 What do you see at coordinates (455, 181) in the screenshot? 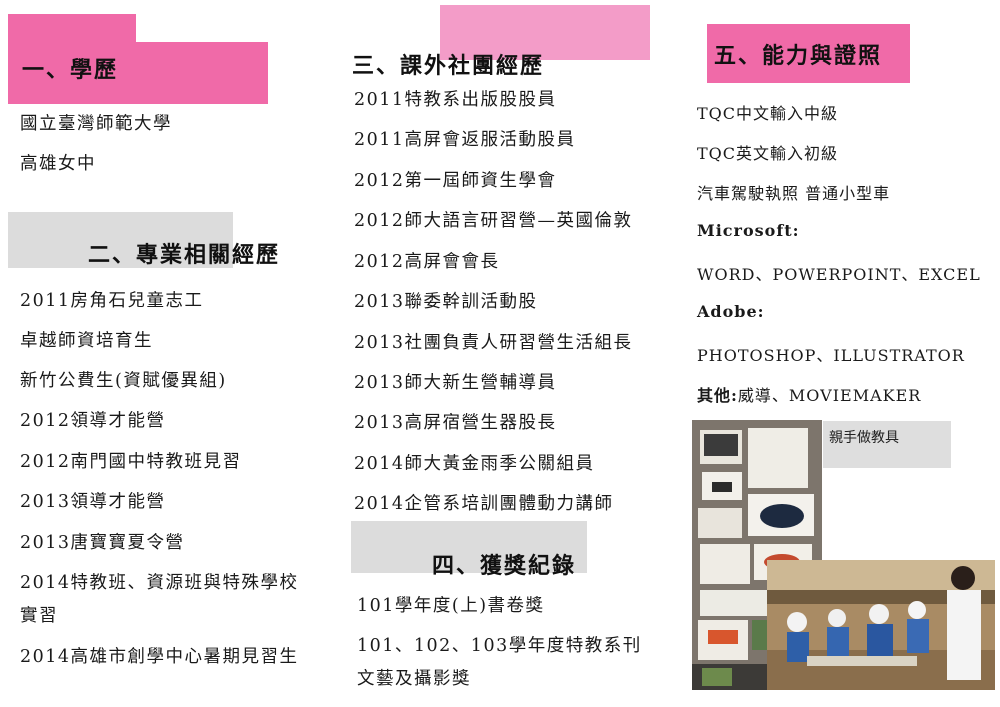
I see `club-item: 2012第一屆師資生學會` at bounding box center [455, 181].